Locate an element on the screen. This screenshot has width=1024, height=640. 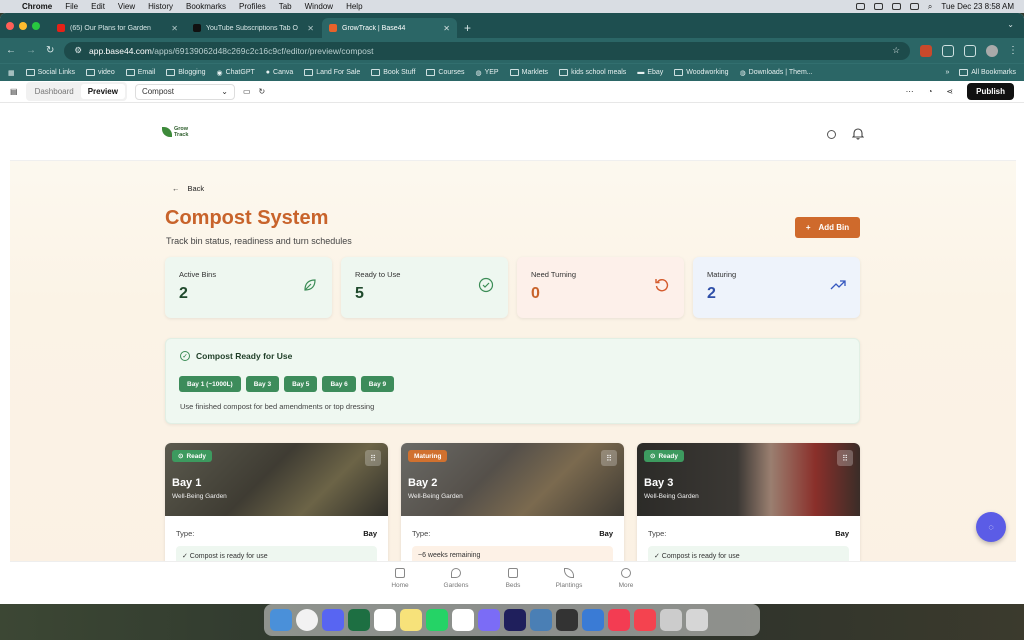
nav-beds: Beds is located at coordinates (513, 578).